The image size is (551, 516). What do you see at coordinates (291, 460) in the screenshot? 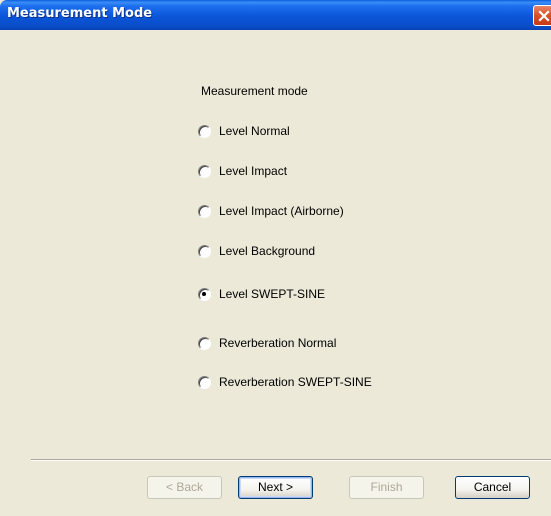
I see `button-separator` at bounding box center [291, 460].